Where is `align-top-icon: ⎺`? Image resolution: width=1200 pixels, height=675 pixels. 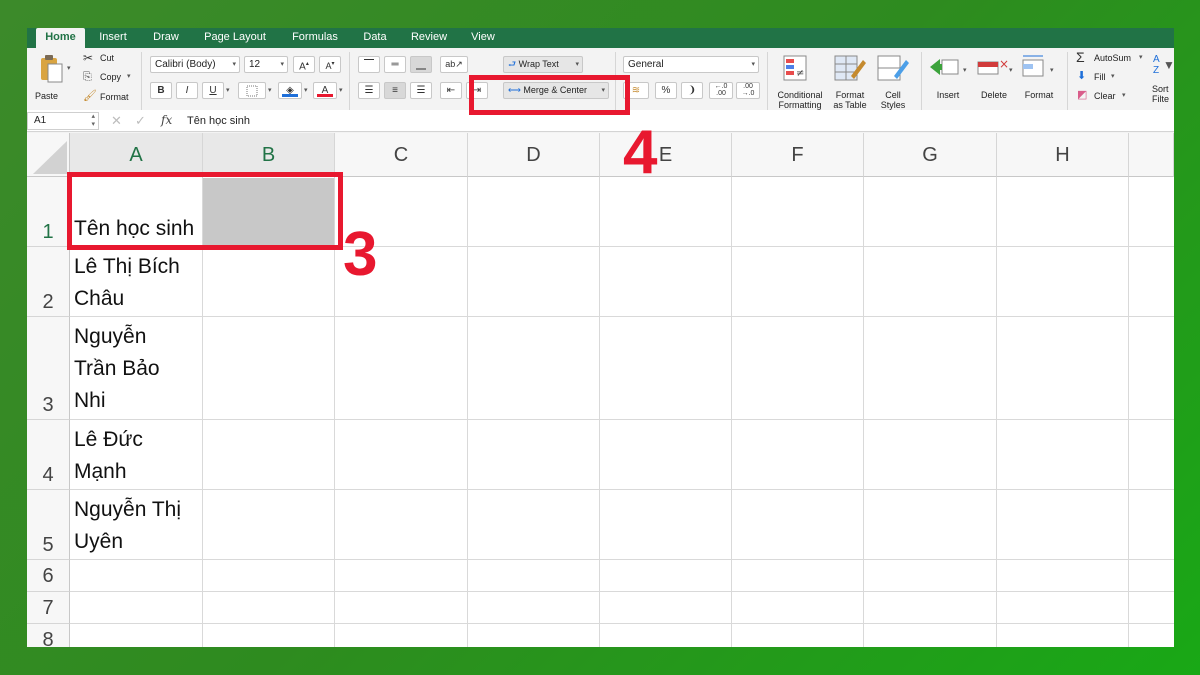 align-top-icon: ⎺ is located at coordinates (369, 64).